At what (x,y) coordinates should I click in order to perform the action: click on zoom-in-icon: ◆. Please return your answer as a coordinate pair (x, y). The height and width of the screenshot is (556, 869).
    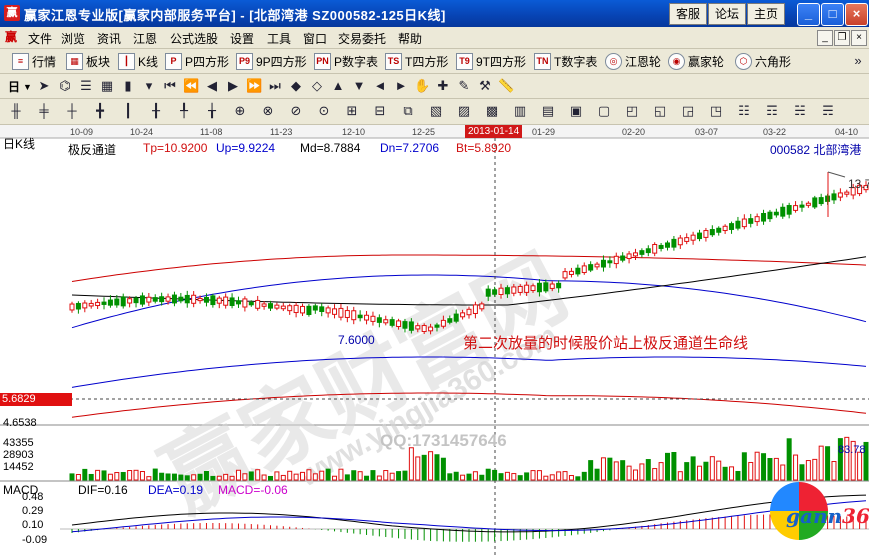
    Looking at the image, I should click on (296, 86).